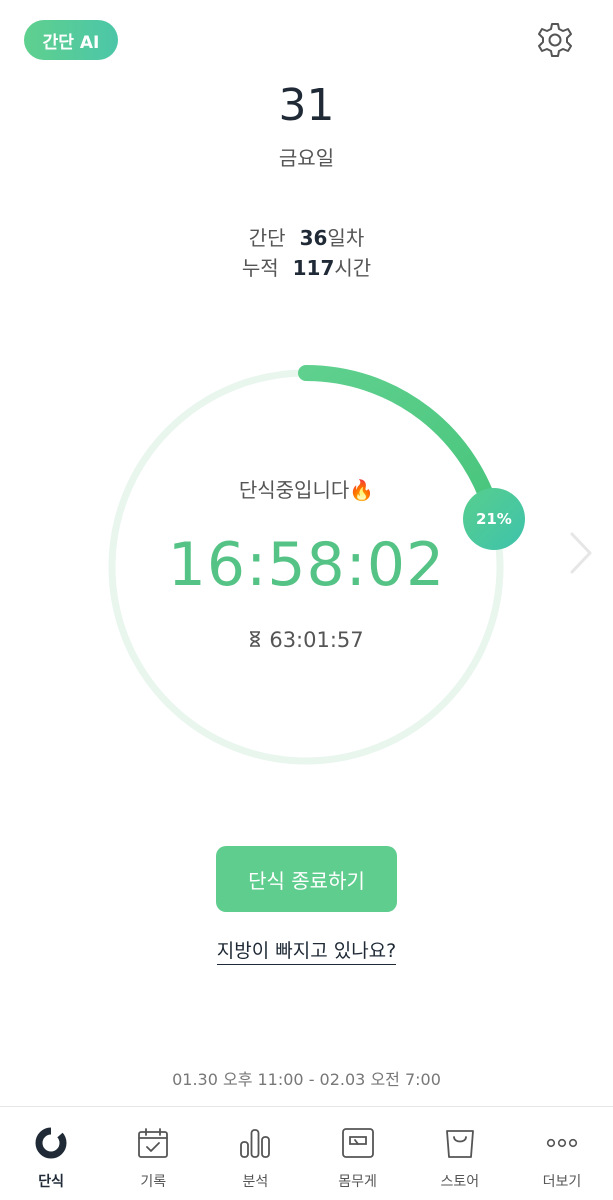 The image size is (613, 1200). I want to click on tab-label: 몸무게, so click(357, 1182).